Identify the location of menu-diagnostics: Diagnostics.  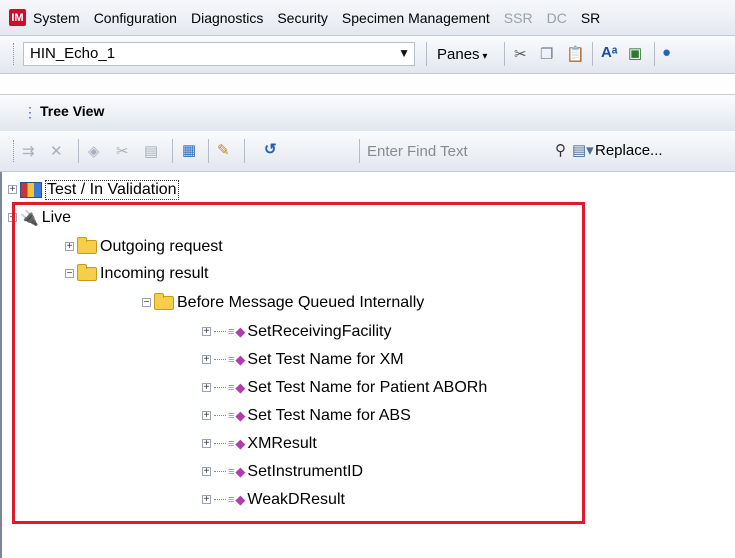
(227, 18).